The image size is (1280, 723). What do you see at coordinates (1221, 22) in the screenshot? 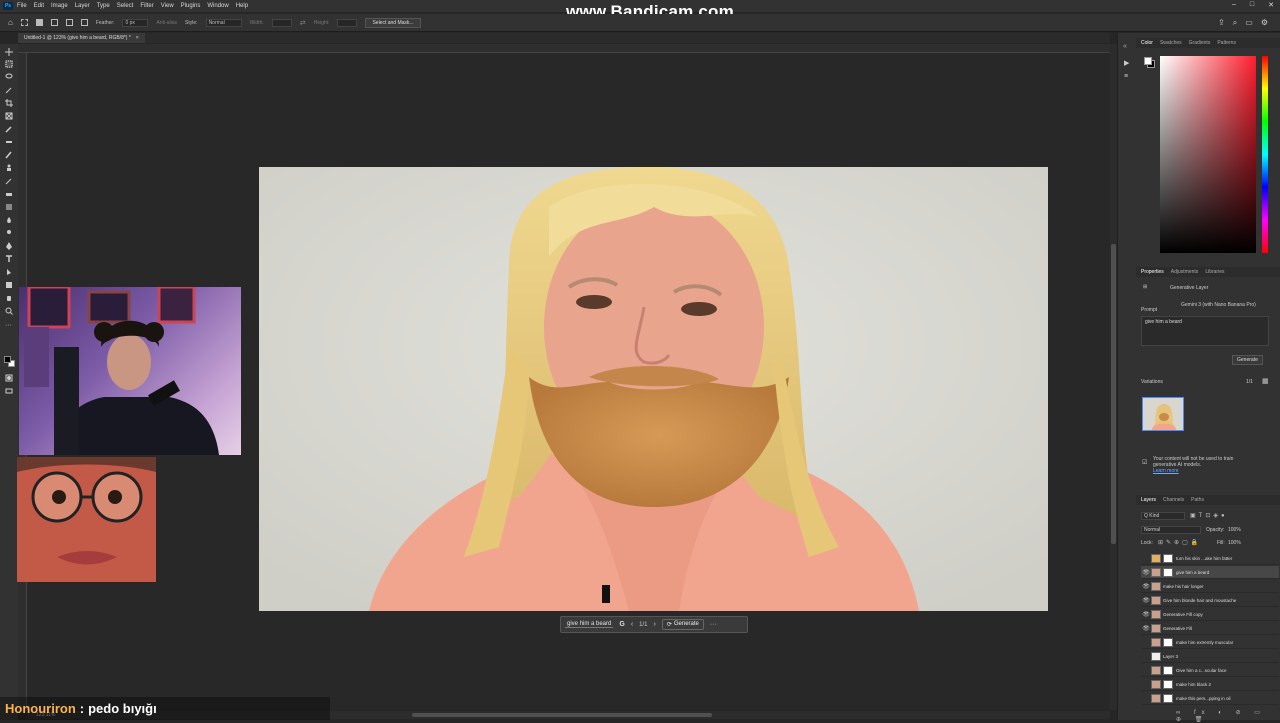
I see `share-icon: ⇪` at bounding box center [1221, 22].